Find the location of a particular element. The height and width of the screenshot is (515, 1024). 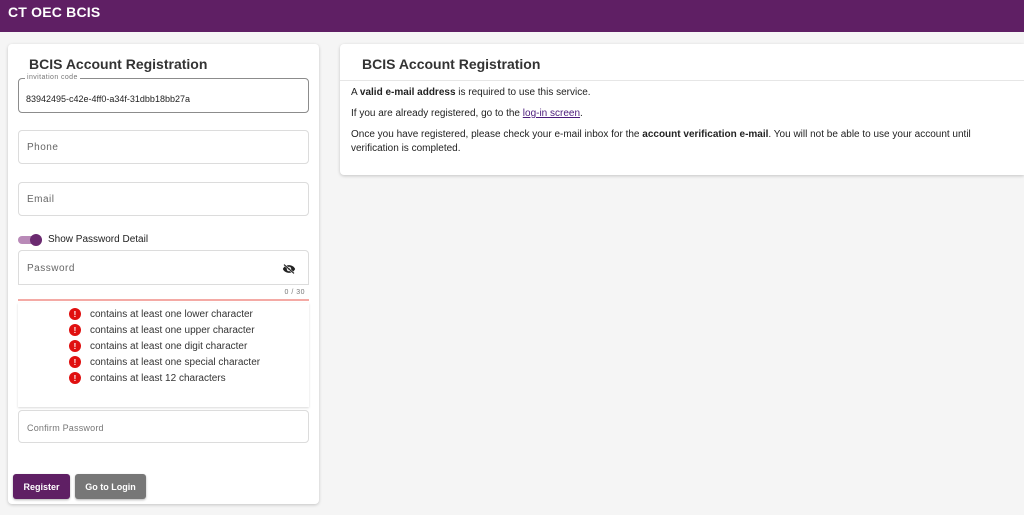

rule-text: contains at least one upper character is located at coordinates (172, 330).